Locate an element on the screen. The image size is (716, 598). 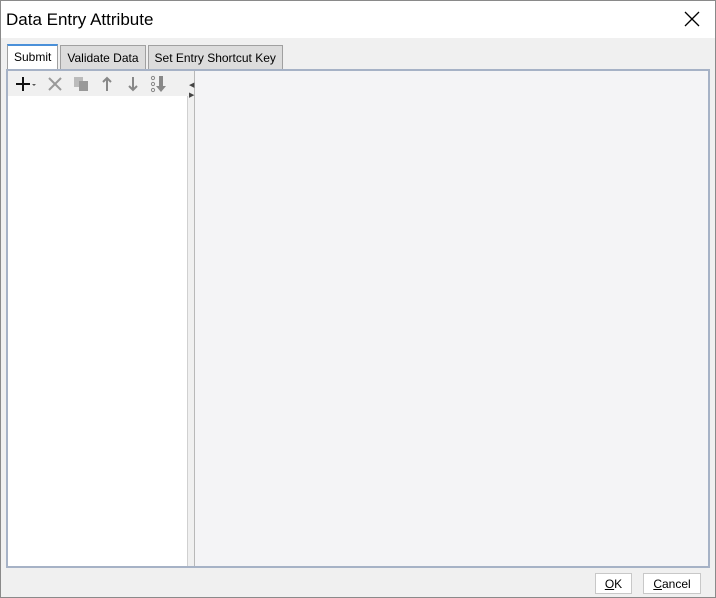
move-down-button is located at coordinates (133, 84).